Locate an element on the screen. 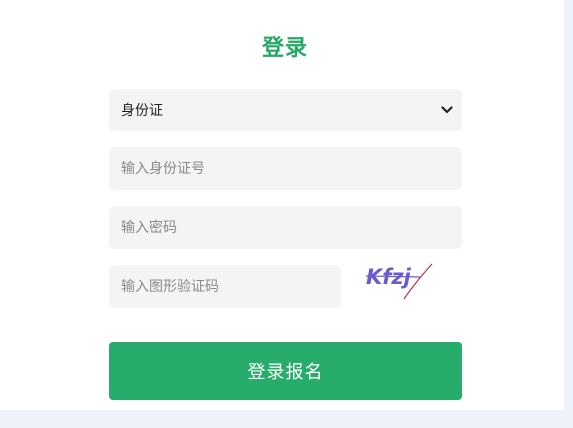 The height and width of the screenshot is (428, 573). captcha-input is located at coordinates (225, 286).